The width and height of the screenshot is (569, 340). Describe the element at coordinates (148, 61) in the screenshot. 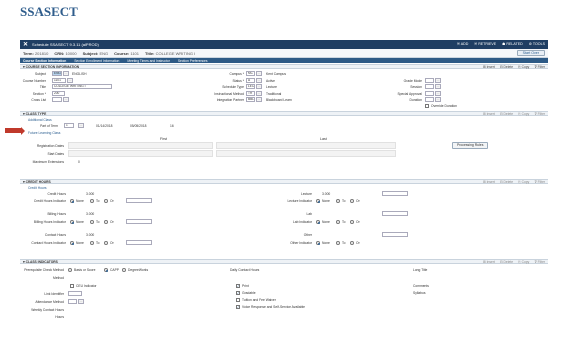

I see `tab-meeting-times: Meeting Times and Instructor` at that location.